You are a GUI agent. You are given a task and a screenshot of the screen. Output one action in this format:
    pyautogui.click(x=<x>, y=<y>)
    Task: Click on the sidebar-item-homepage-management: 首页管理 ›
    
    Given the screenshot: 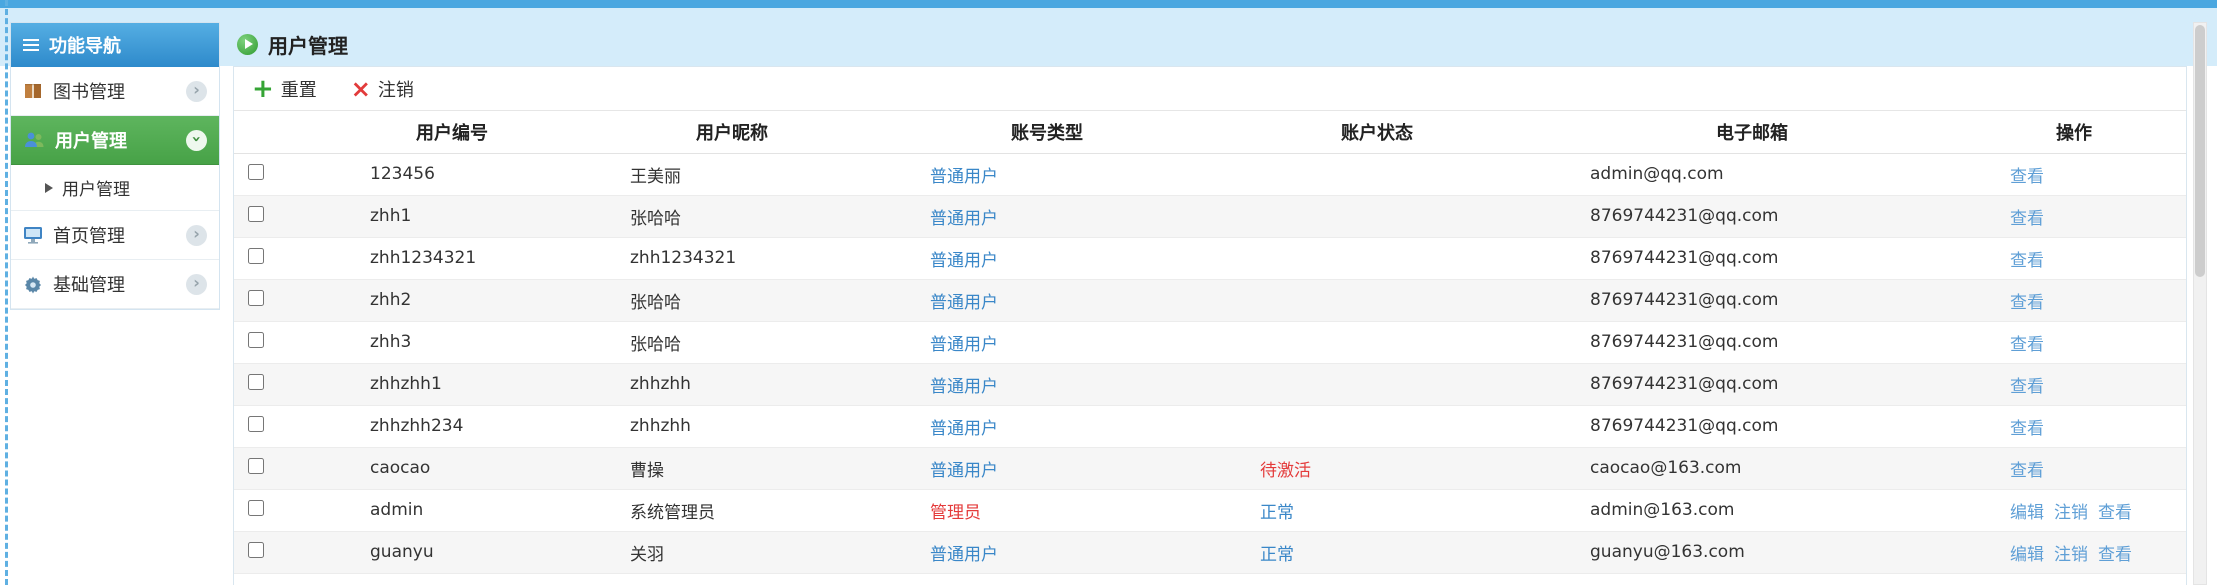 What is the action you would take?
    pyautogui.click(x=115, y=235)
    